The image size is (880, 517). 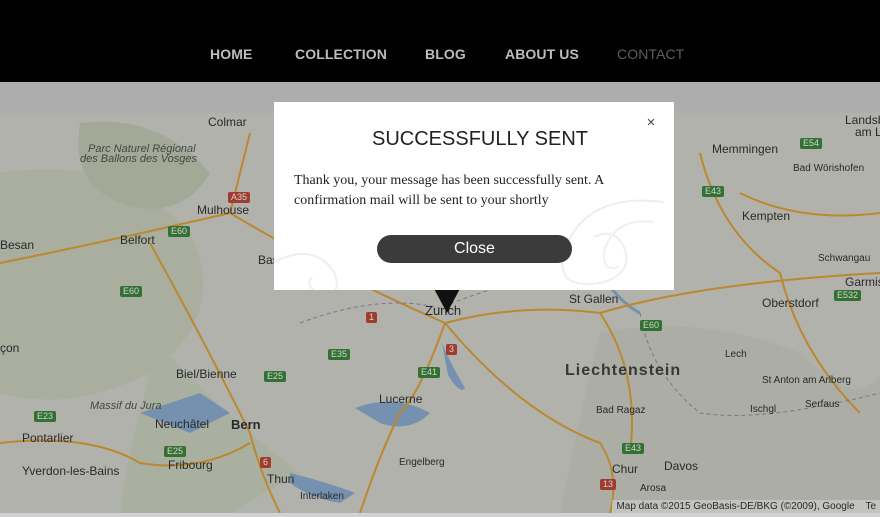 What do you see at coordinates (445, 54) in the screenshot?
I see `nav-blog: BLOG` at bounding box center [445, 54].